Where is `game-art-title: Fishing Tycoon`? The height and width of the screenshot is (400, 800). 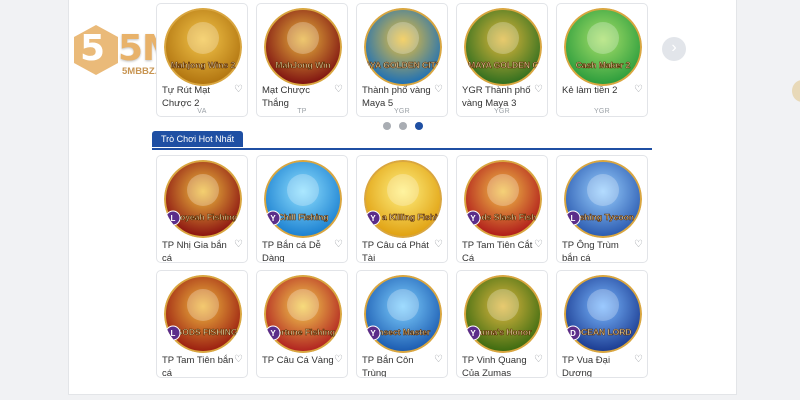 game-art-title: Fishing Tycoon is located at coordinates (603, 217).